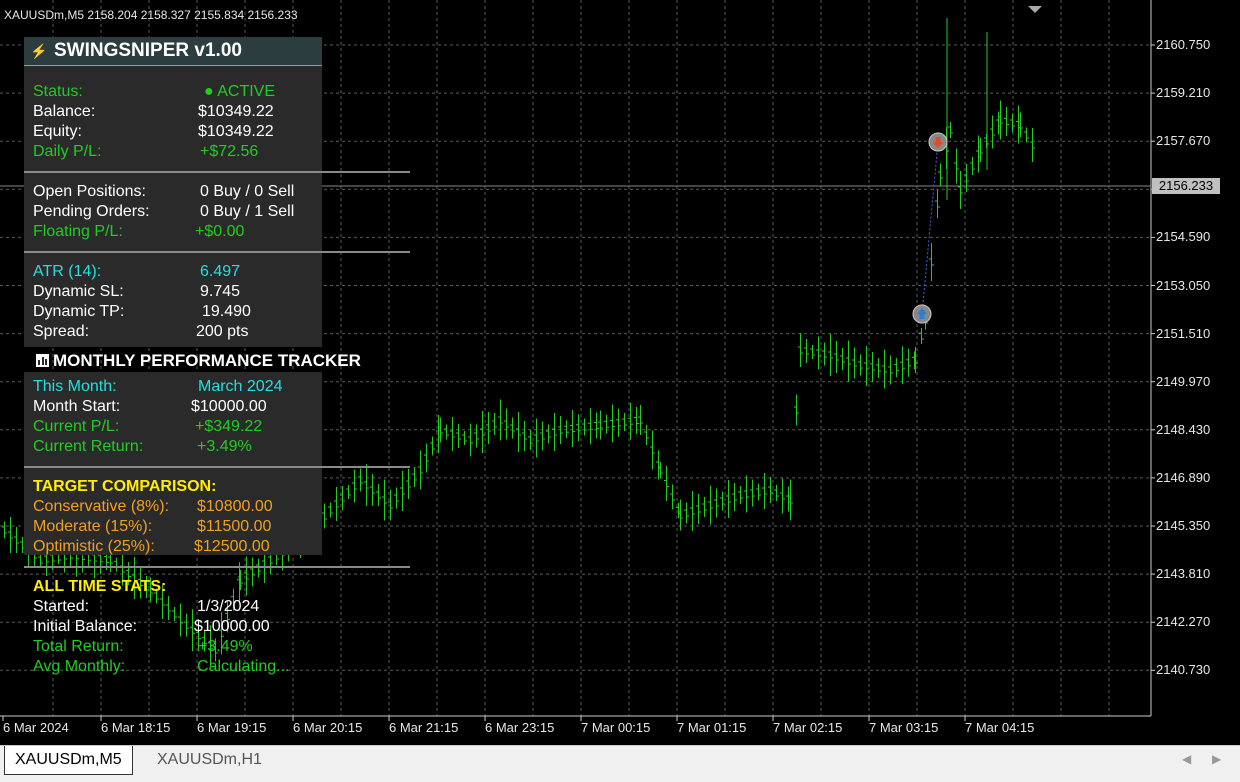 The image size is (1240, 782). What do you see at coordinates (78, 646) in the screenshot?
I see `total-return-label: Total Return:` at bounding box center [78, 646].